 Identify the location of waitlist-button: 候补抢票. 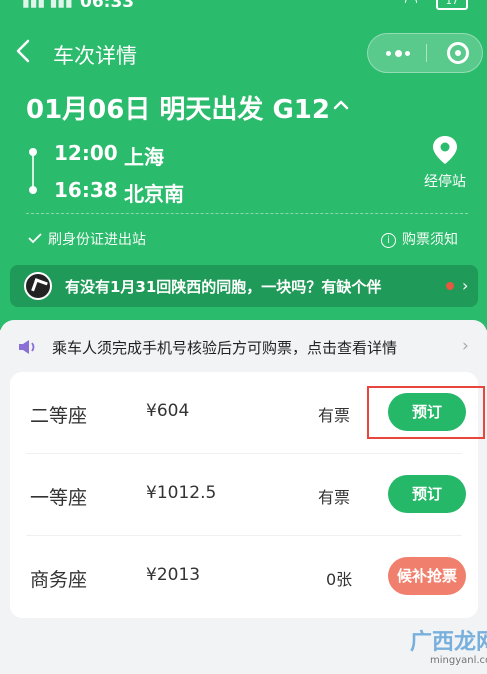
(427, 576).